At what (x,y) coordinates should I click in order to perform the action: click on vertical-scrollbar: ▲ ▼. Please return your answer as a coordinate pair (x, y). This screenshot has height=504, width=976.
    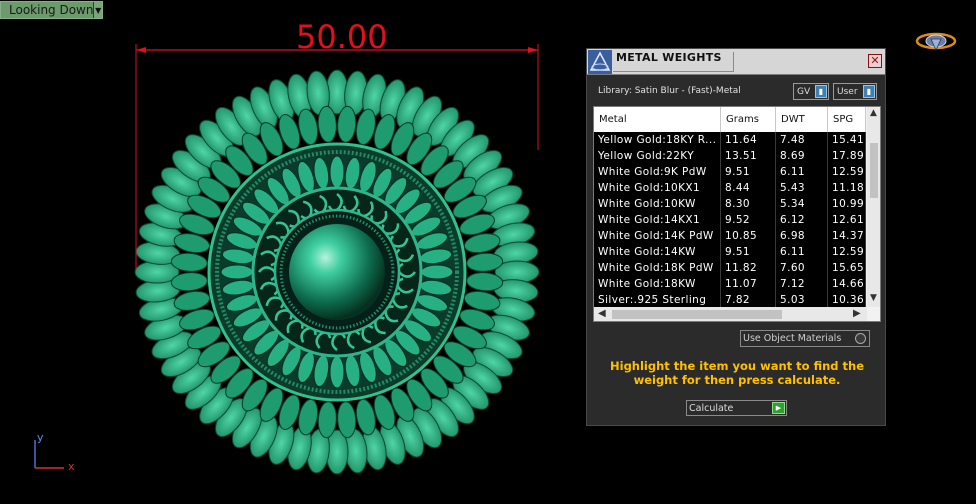
    Looking at the image, I should click on (873, 207).